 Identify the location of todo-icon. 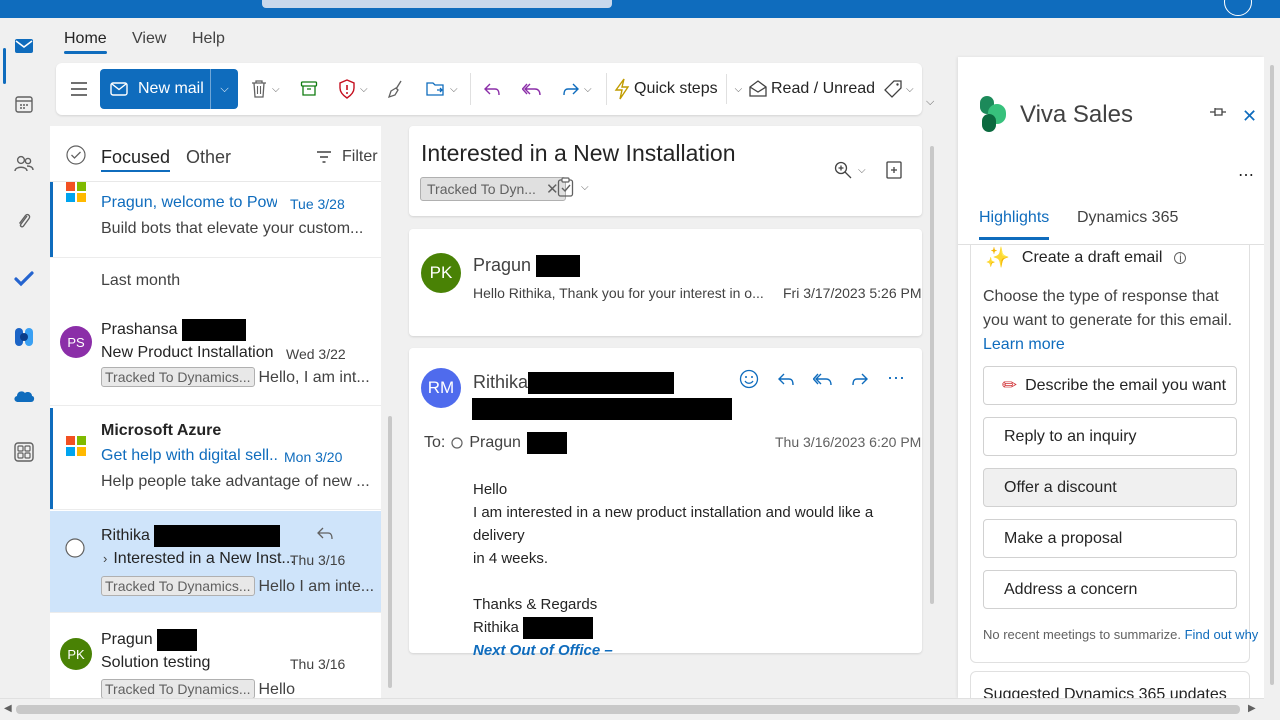
(24, 279).